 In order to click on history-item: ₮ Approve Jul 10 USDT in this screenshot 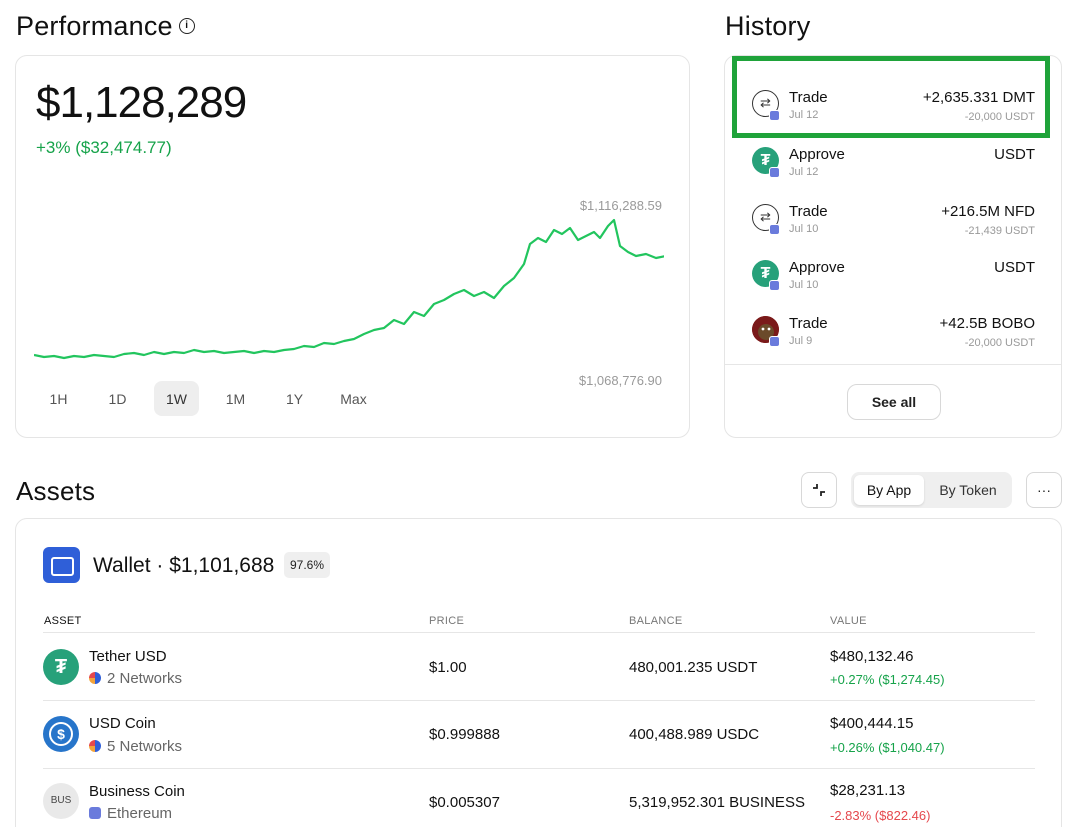, I will do `click(894, 280)`.